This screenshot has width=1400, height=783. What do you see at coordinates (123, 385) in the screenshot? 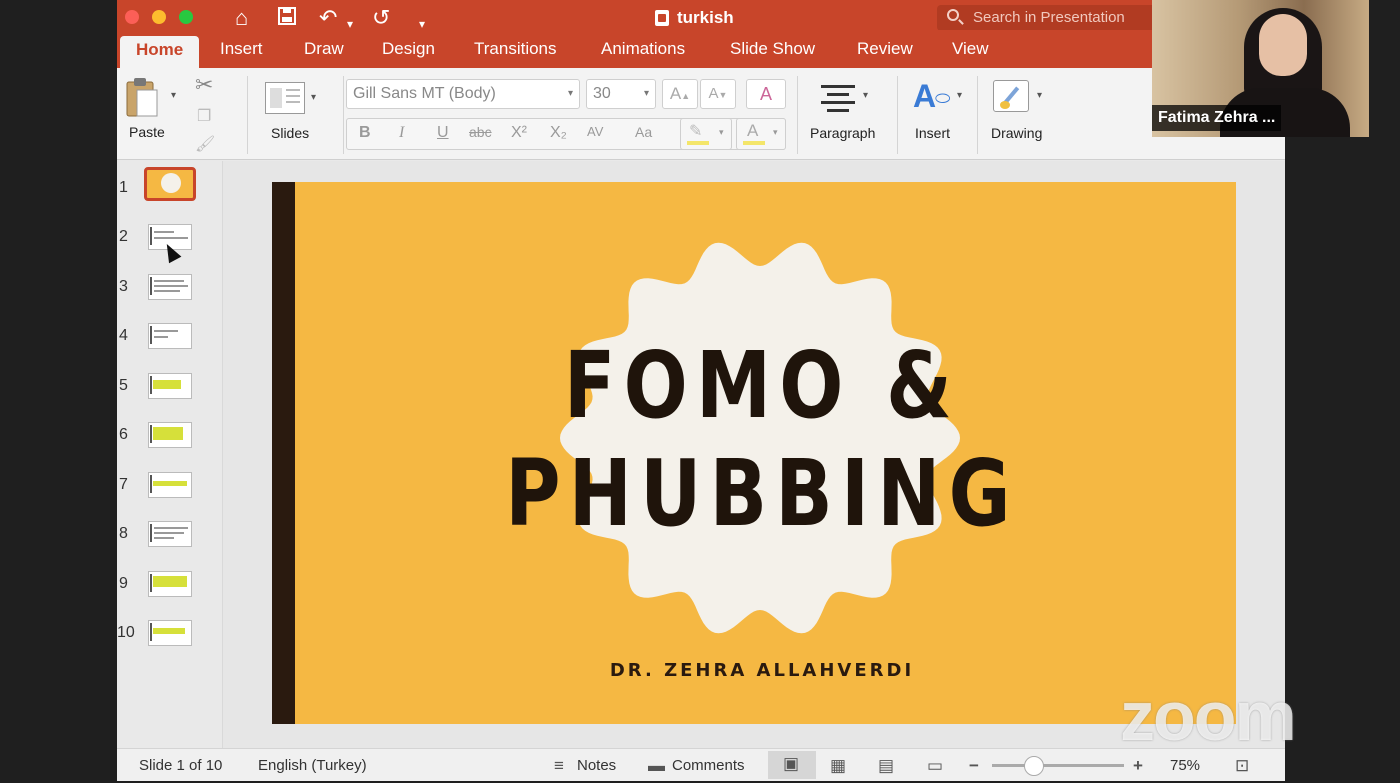
I see `slide-number: 5` at bounding box center [123, 385].